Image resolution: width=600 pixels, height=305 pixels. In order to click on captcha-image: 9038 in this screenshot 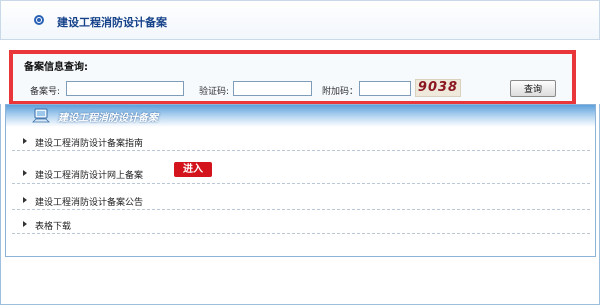, I will do `click(438, 88)`.